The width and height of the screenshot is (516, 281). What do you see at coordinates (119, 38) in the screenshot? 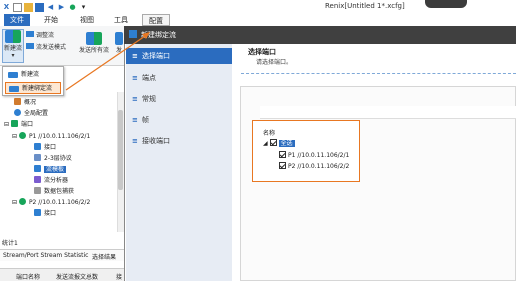
I see `partial-send-icon` at bounding box center [119, 38].